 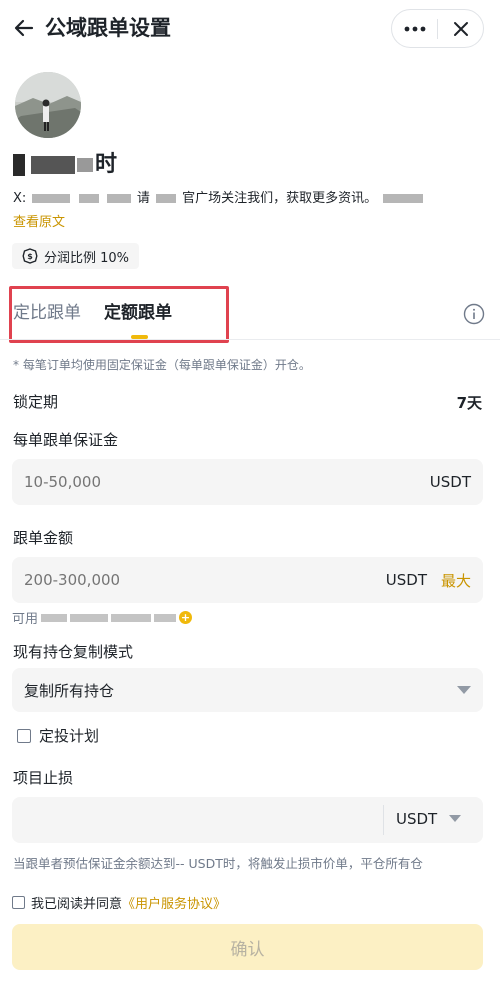 I want to click on agreement-row: 我已阅读并同意 《用户服务协议》, so click(x=119, y=902).